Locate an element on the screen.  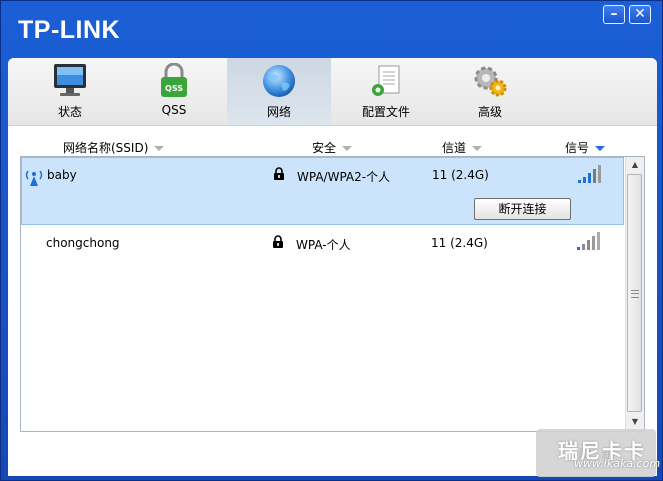
vertical-scrollbar: ▲ ▼ is located at coordinates (634, 294).